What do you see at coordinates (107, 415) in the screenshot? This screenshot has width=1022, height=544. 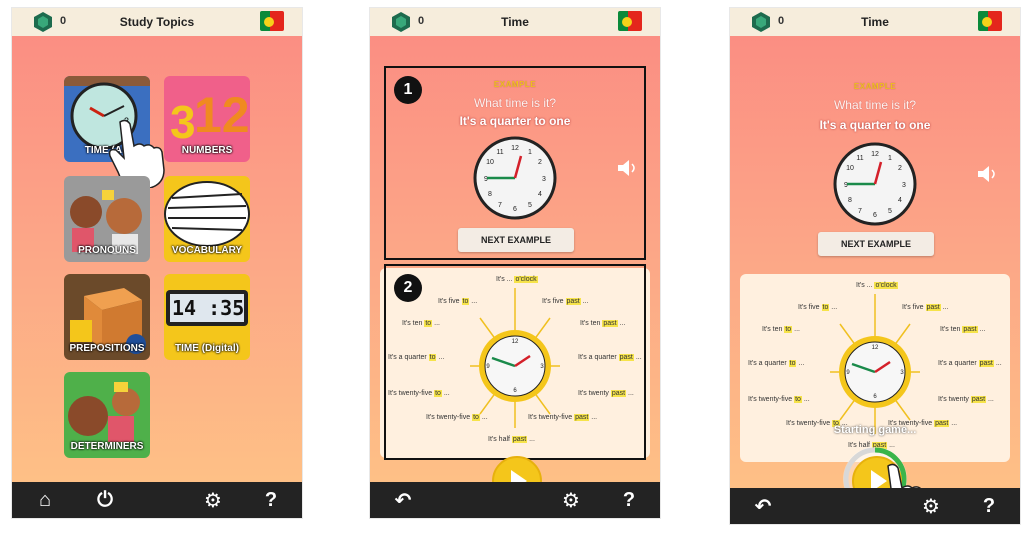 I see `tile-determiners: DETERMINERS` at bounding box center [107, 415].